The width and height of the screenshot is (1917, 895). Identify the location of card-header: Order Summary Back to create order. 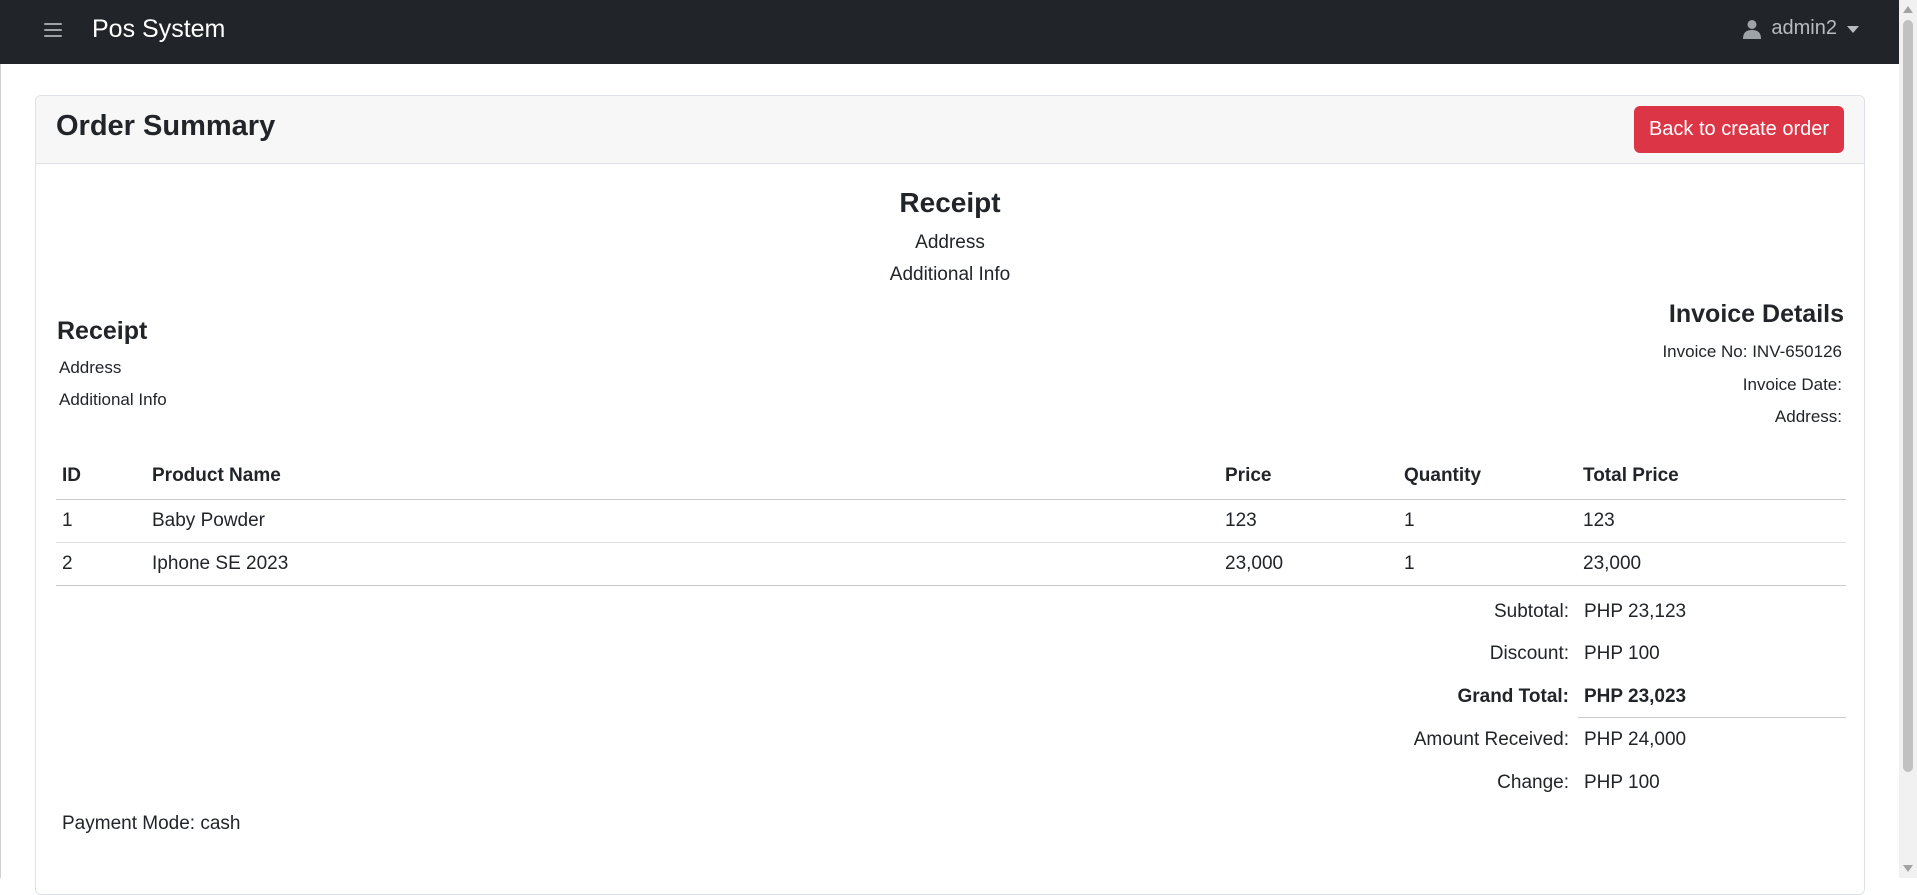
(950, 130).